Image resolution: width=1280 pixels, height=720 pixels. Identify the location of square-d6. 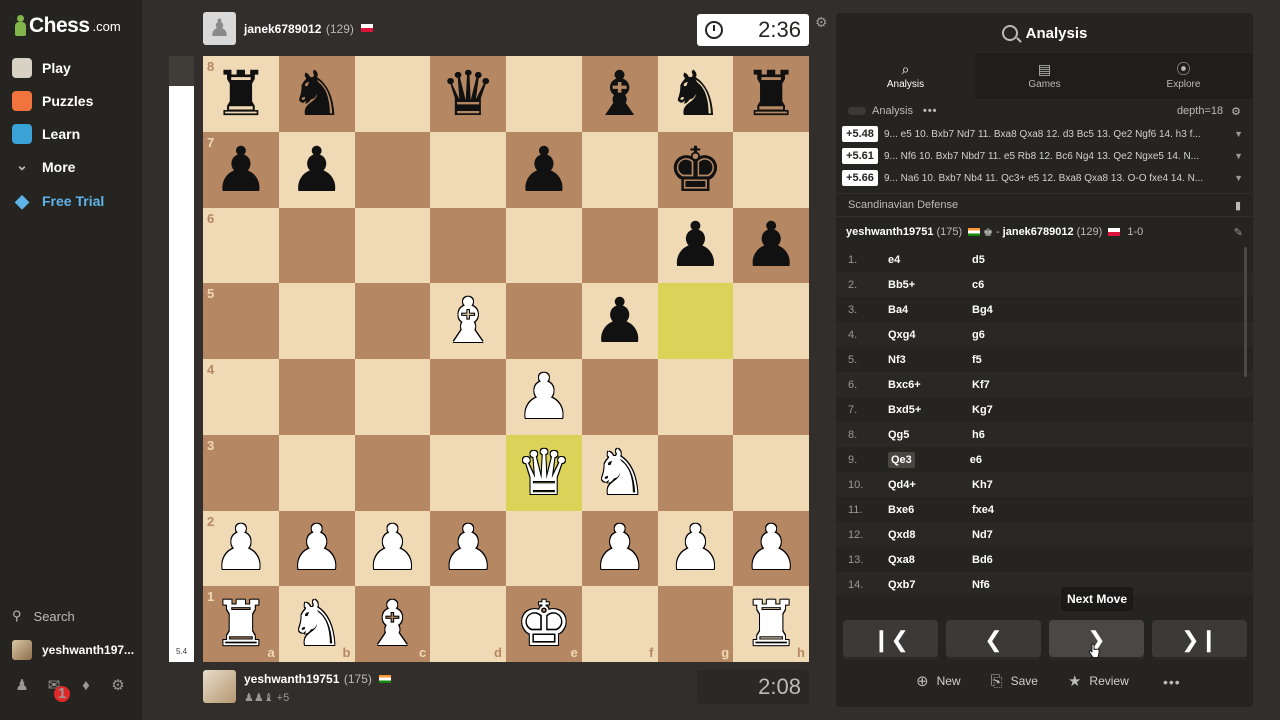
(468, 245).